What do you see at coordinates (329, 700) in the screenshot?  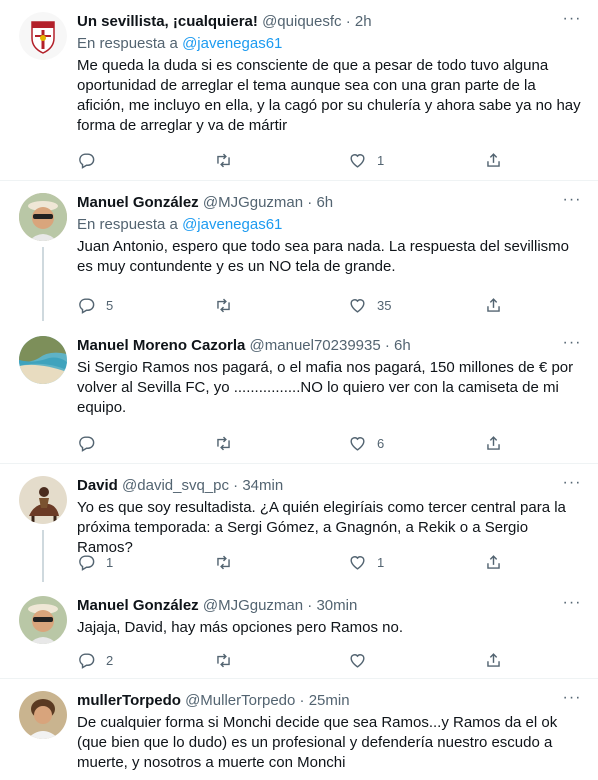 I see `timestamp: 25min` at bounding box center [329, 700].